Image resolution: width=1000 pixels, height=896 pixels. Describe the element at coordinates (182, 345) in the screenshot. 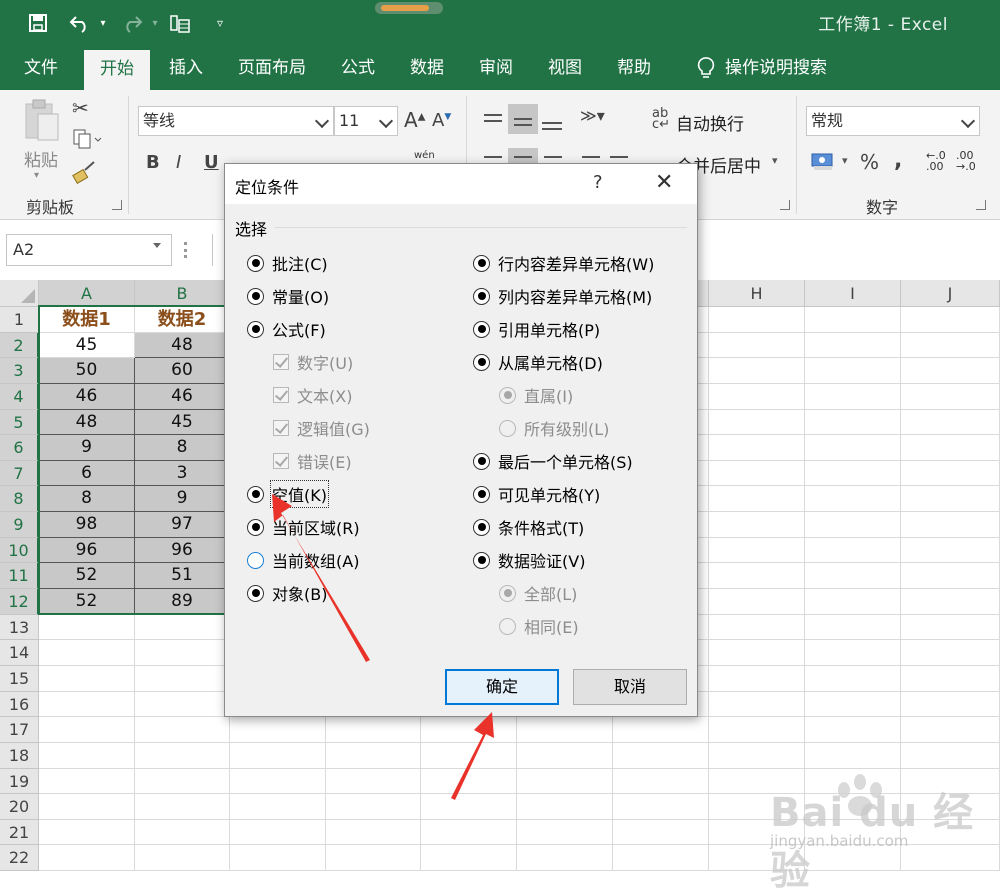

I see `data-cell: 48` at that location.